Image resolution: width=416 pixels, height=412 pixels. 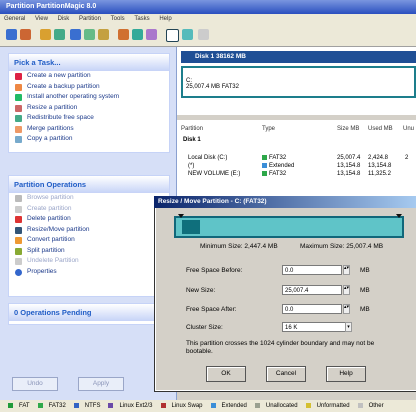 What do you see at coordinates (137, 34) in the screenshot?
I see `split-icon` at bounding box center [137, 34].